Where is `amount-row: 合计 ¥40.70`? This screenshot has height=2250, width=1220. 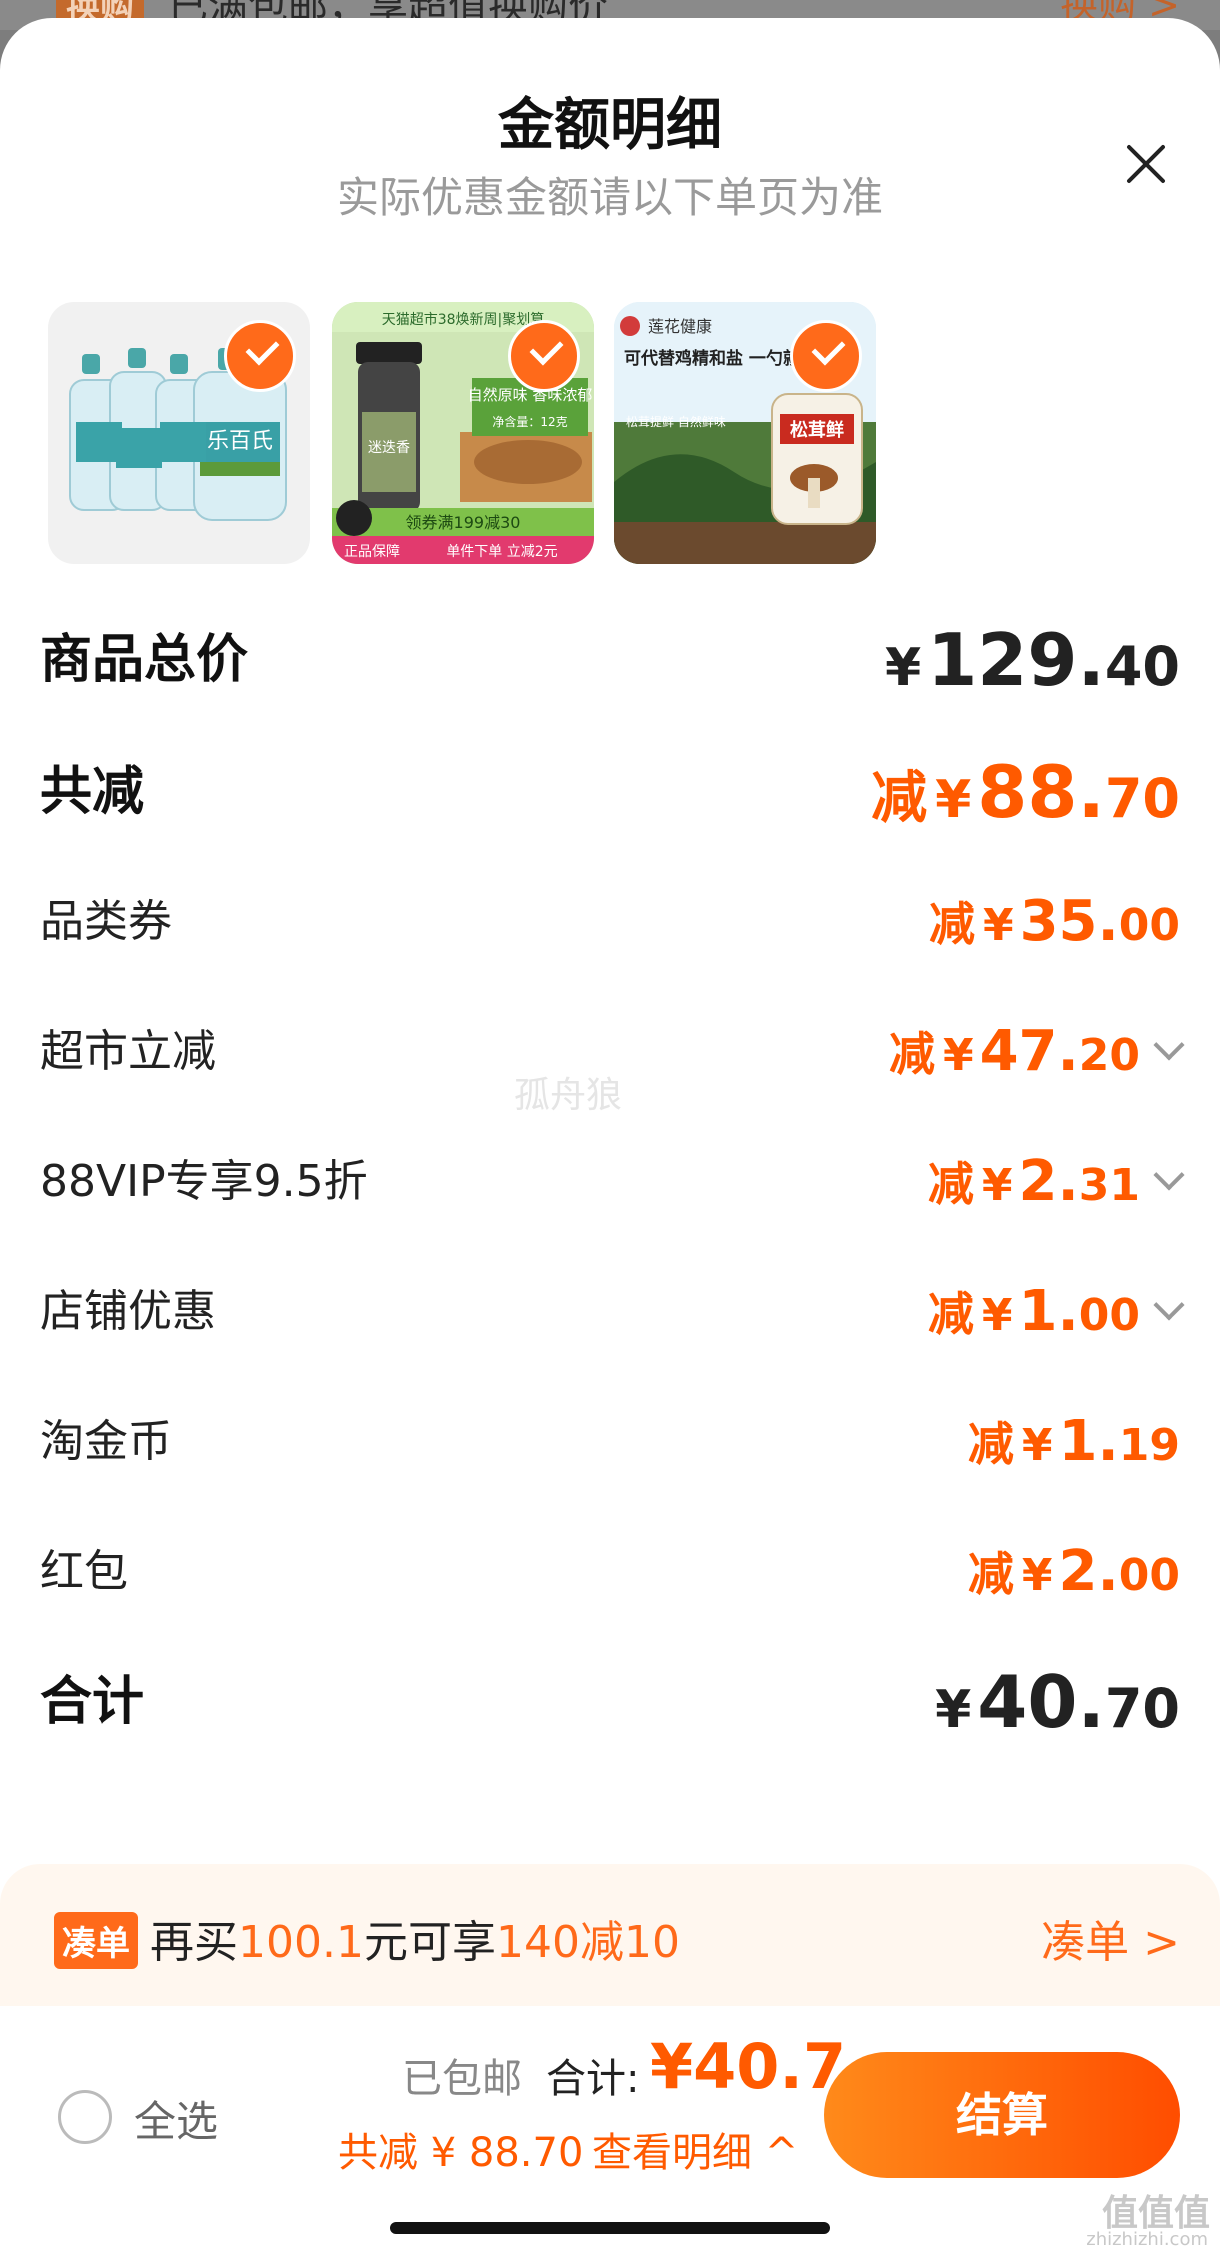
amount-row: 合计 ¥40.70 is located at coordinates (610, 1702).